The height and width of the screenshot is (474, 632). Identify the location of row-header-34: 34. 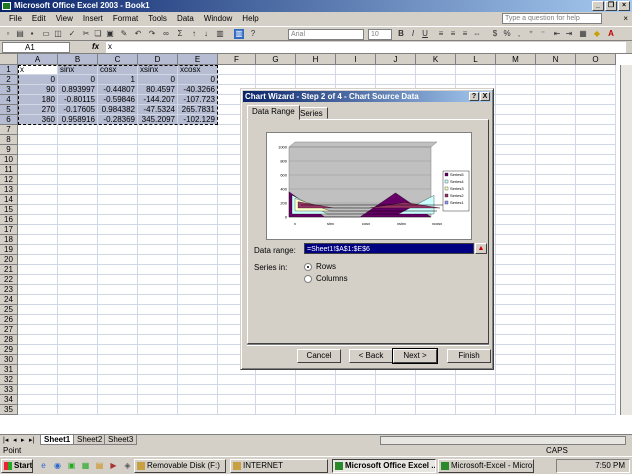
(9, 400).